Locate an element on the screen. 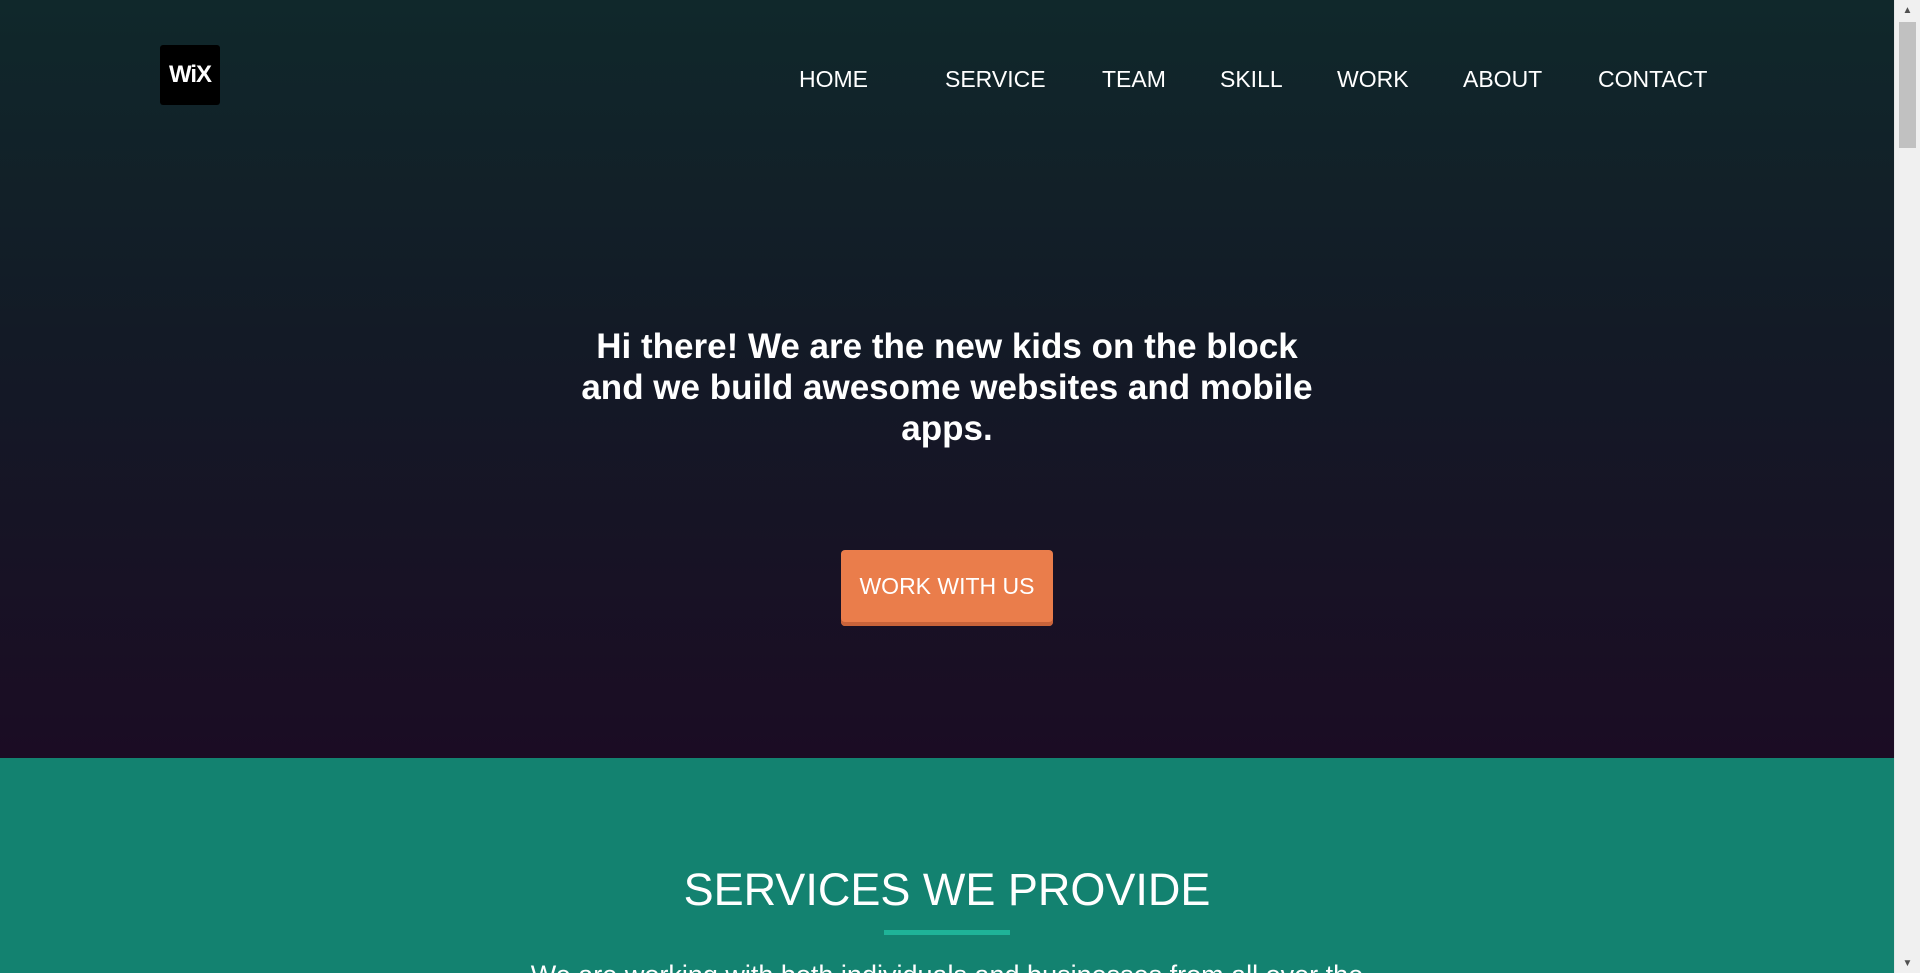 The image size is (1920, 973). nav-home: HOME is located at coordinates (833, 79).